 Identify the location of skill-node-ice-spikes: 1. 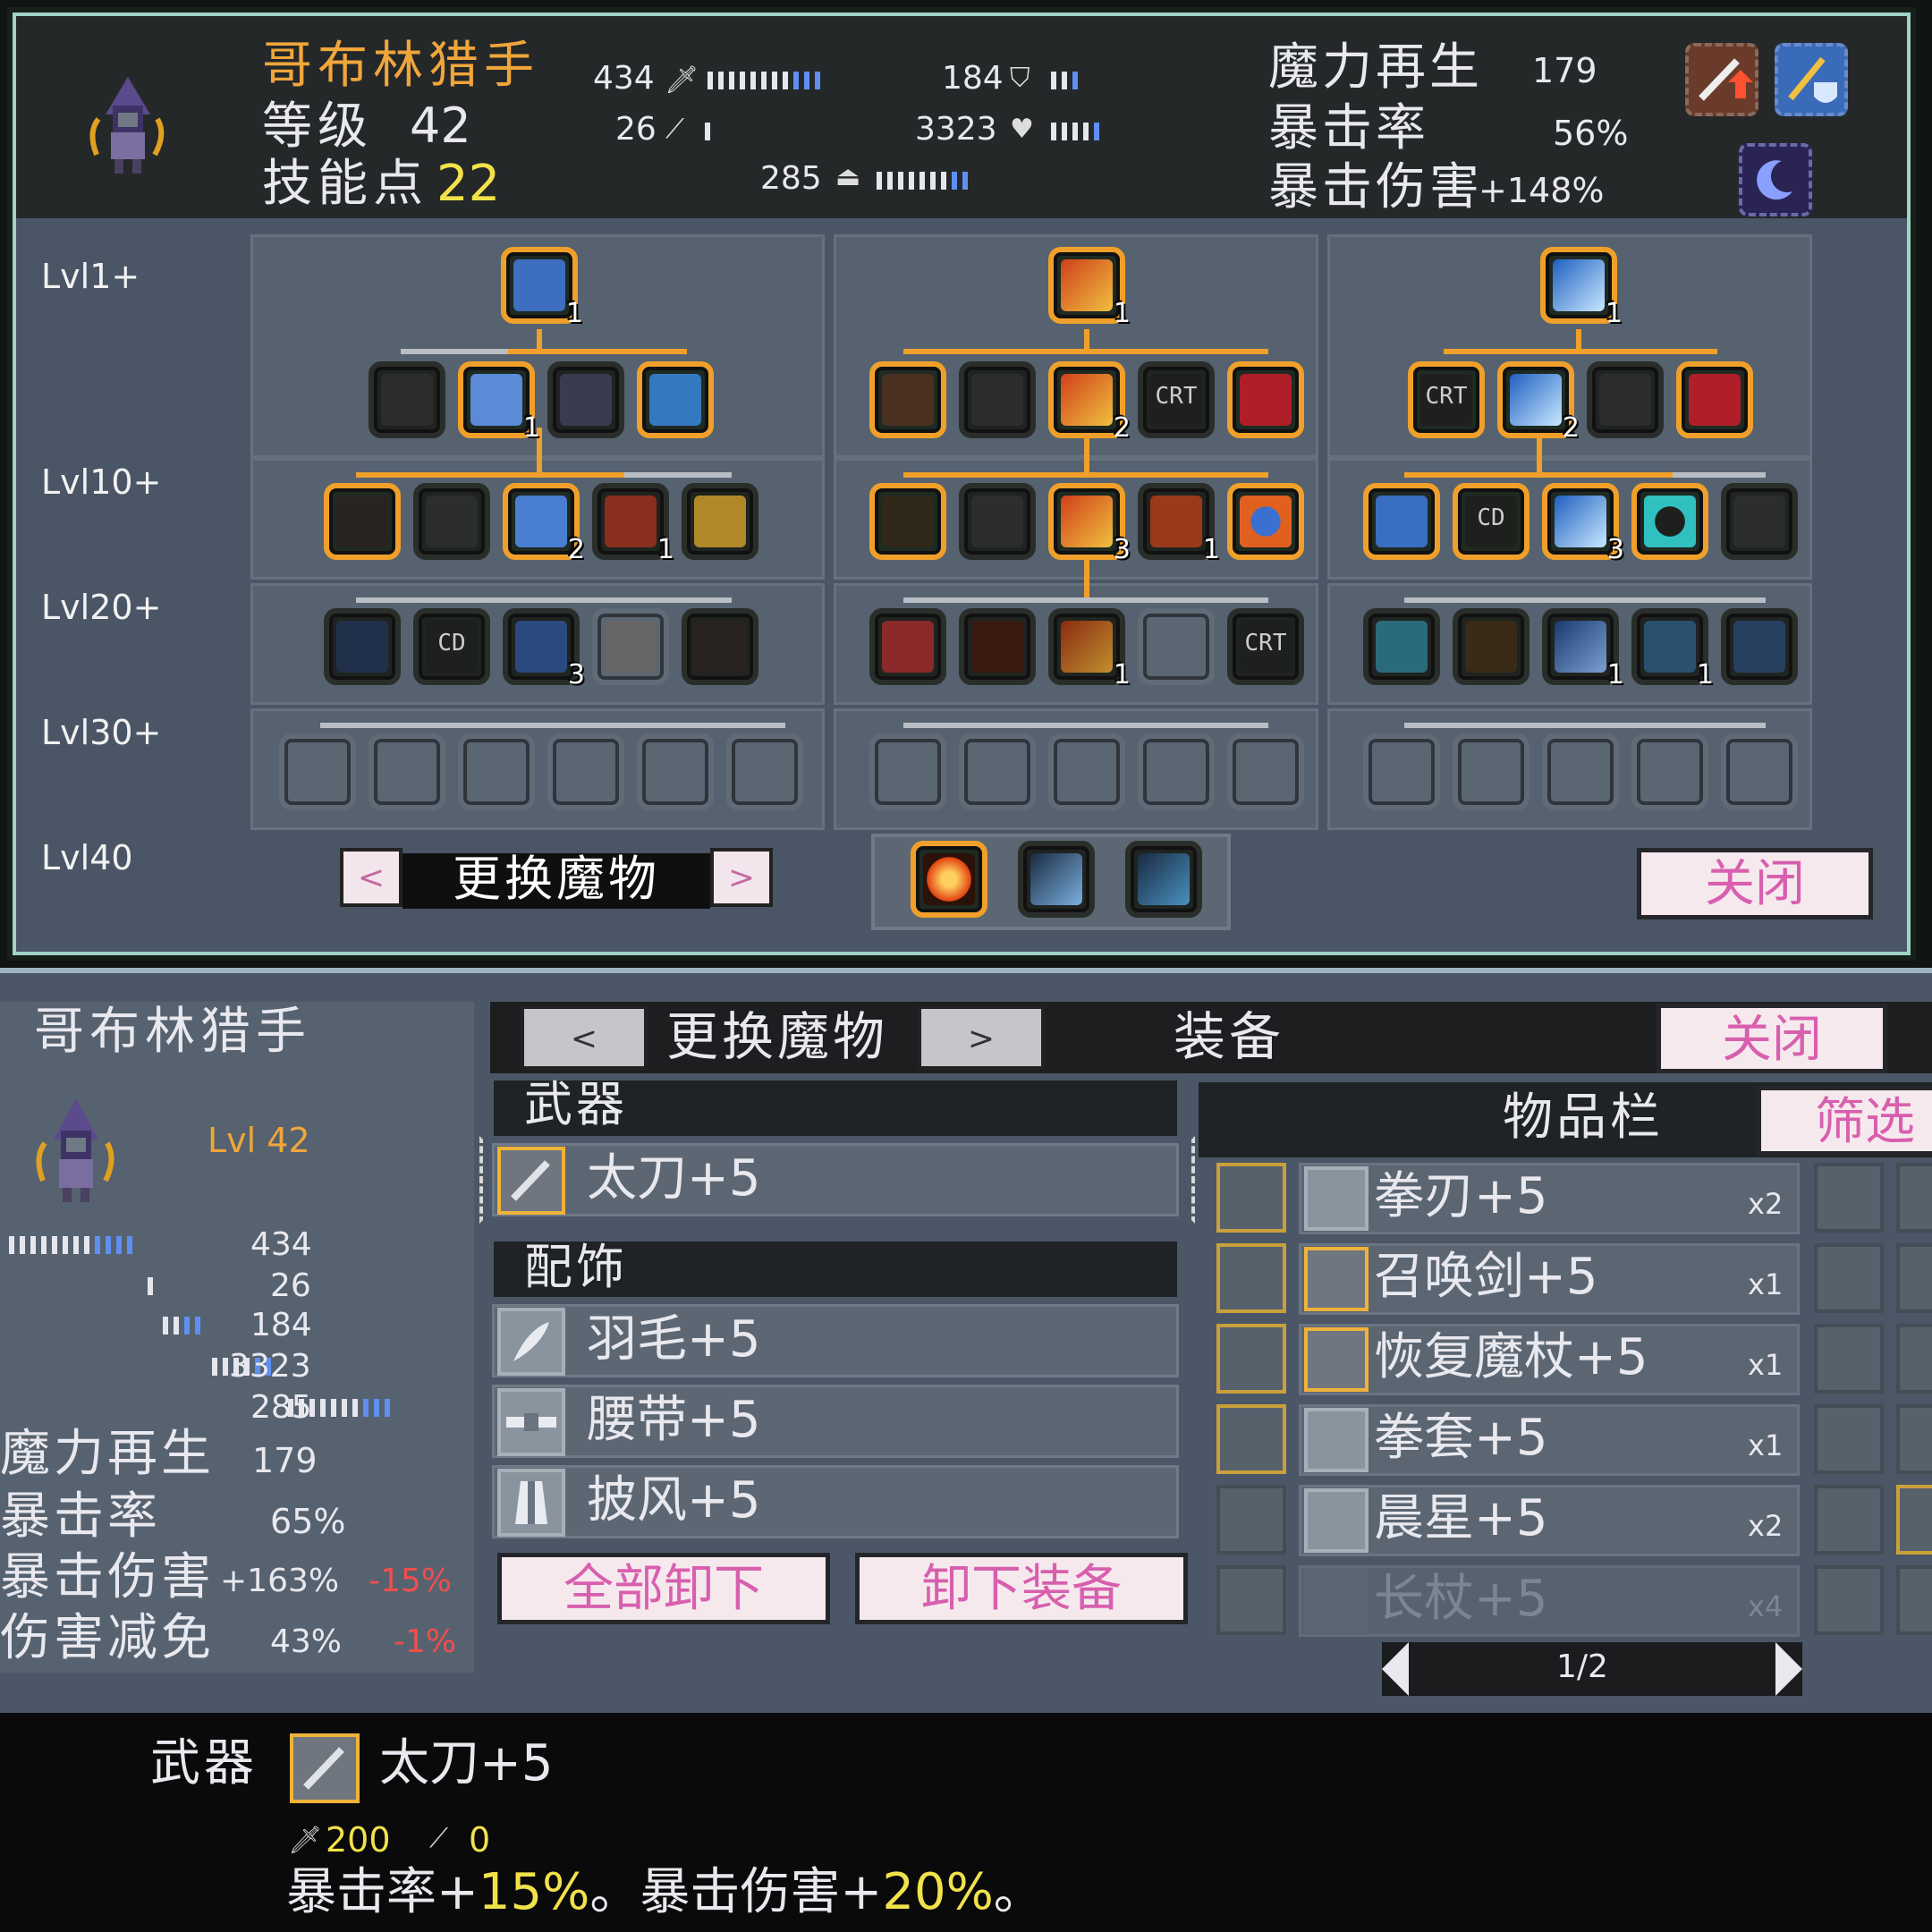
(1672, 649).